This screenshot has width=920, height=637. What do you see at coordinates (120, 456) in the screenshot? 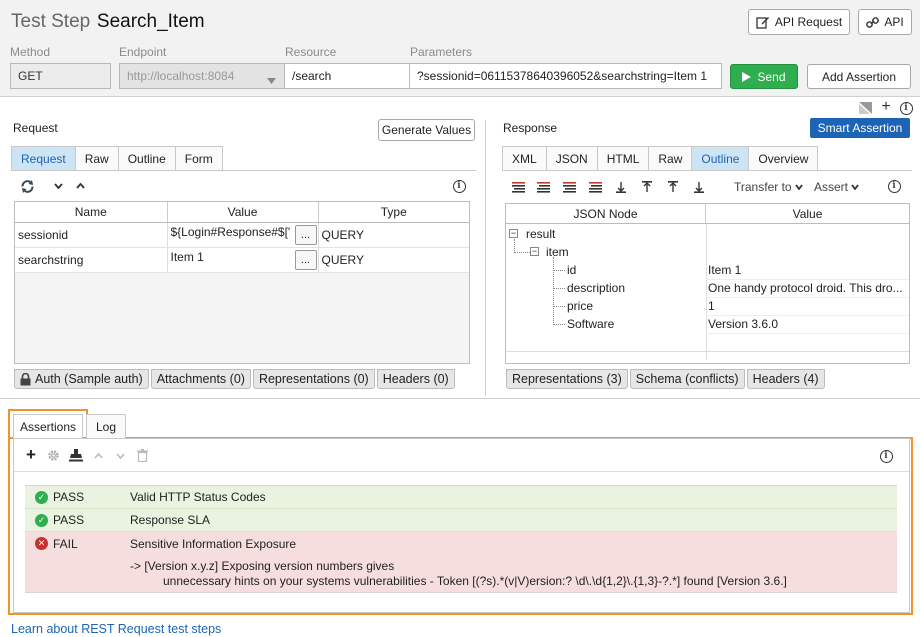
I see `move-down-icon` at bounding box center [120, 456].